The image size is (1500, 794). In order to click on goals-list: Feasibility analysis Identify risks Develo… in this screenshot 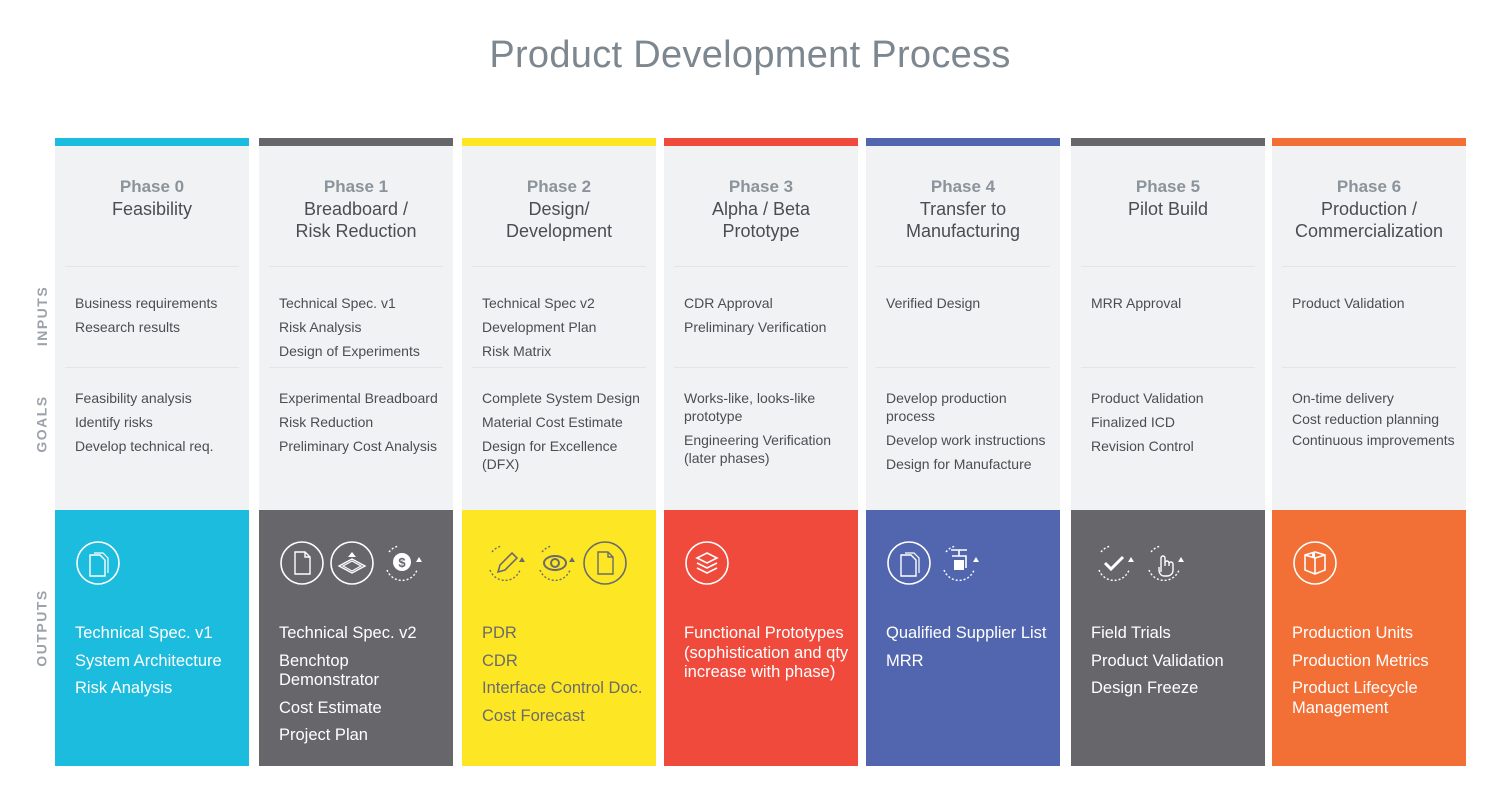, I will do `click(159, 425)`.